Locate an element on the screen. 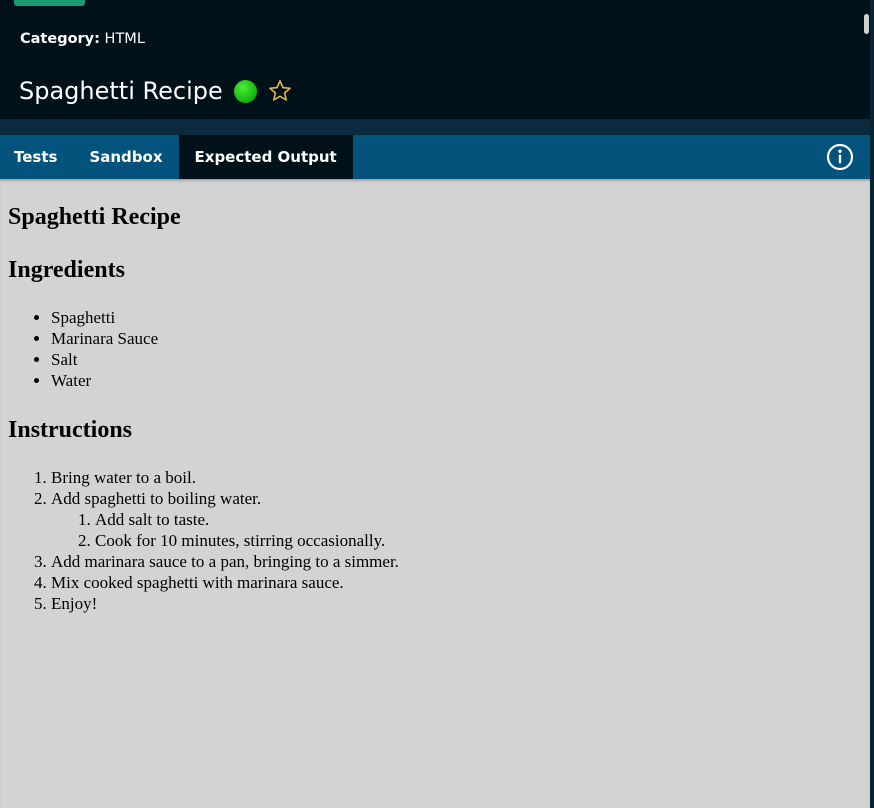  completion-status-icon is located at coordinates (245, 91).